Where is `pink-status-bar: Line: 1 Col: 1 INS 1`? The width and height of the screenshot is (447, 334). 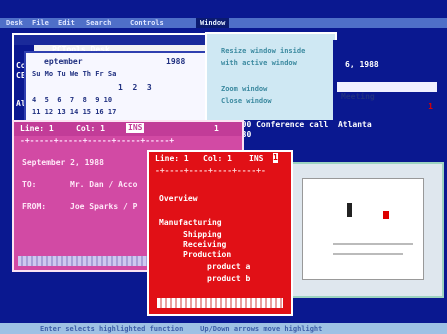 pink-status-bar: Line: 1 Col: 1 INS 1 is located at coordinates (128, 129).